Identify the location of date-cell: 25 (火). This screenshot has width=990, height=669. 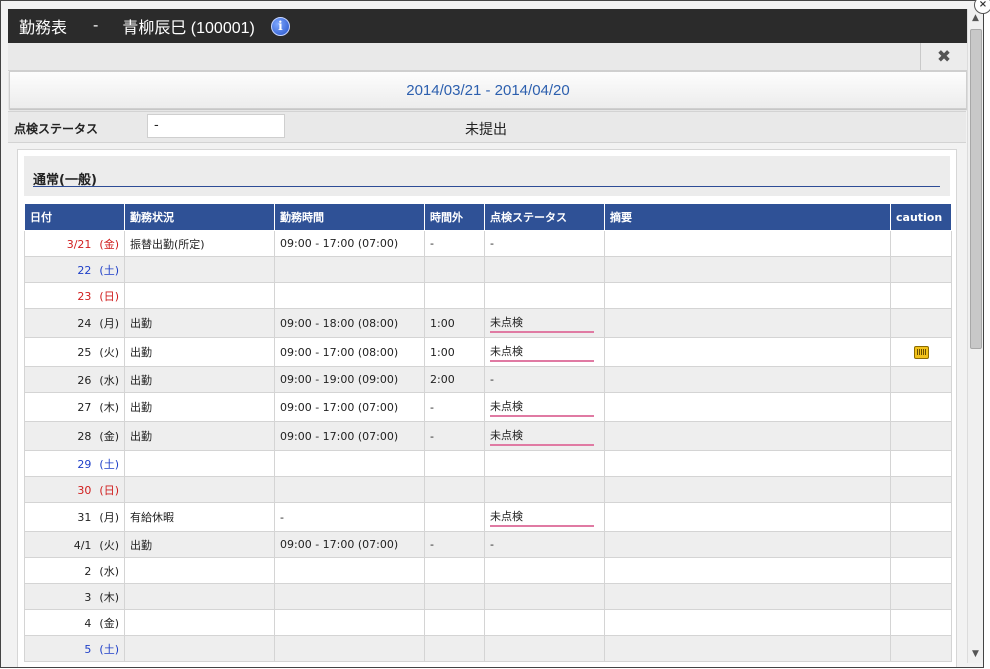
(74, 352).